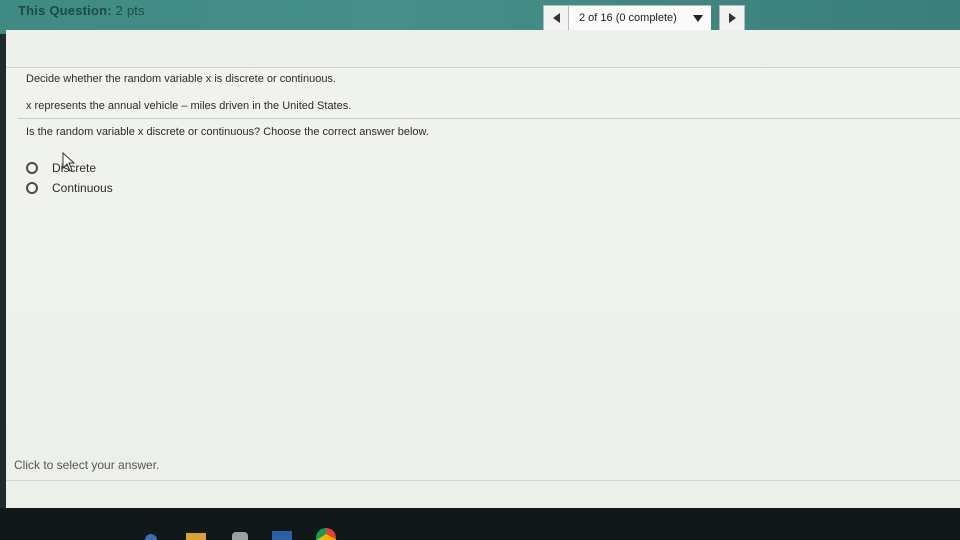  I want to click on question-label: This Question:, so click(65, 10).